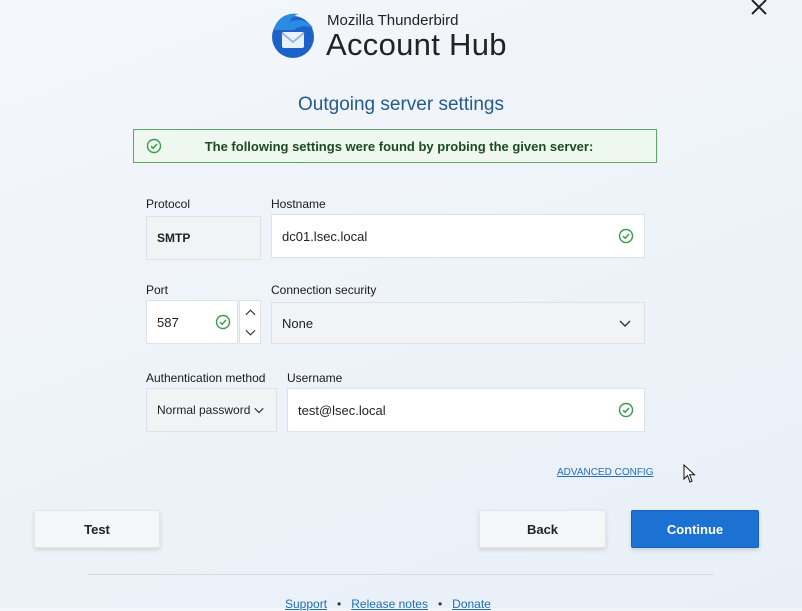 This screenshot has width=802, height=611. What do you see at coordinates (192, 322) in the screenshot?
I see `port-input: 587` at bounding box center [192, 322].